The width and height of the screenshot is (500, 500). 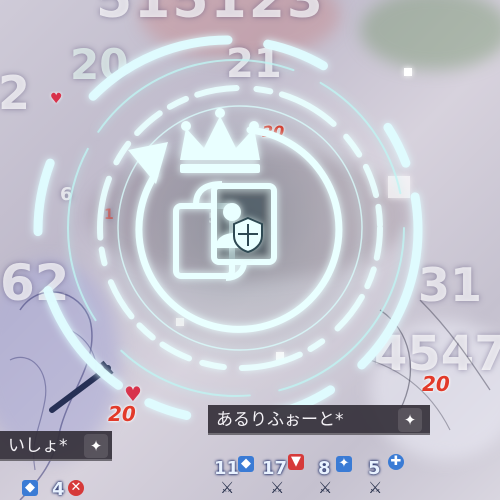 I want to click on player-name-plate-left: いしょ* ✦, so click(x=56, y=446).